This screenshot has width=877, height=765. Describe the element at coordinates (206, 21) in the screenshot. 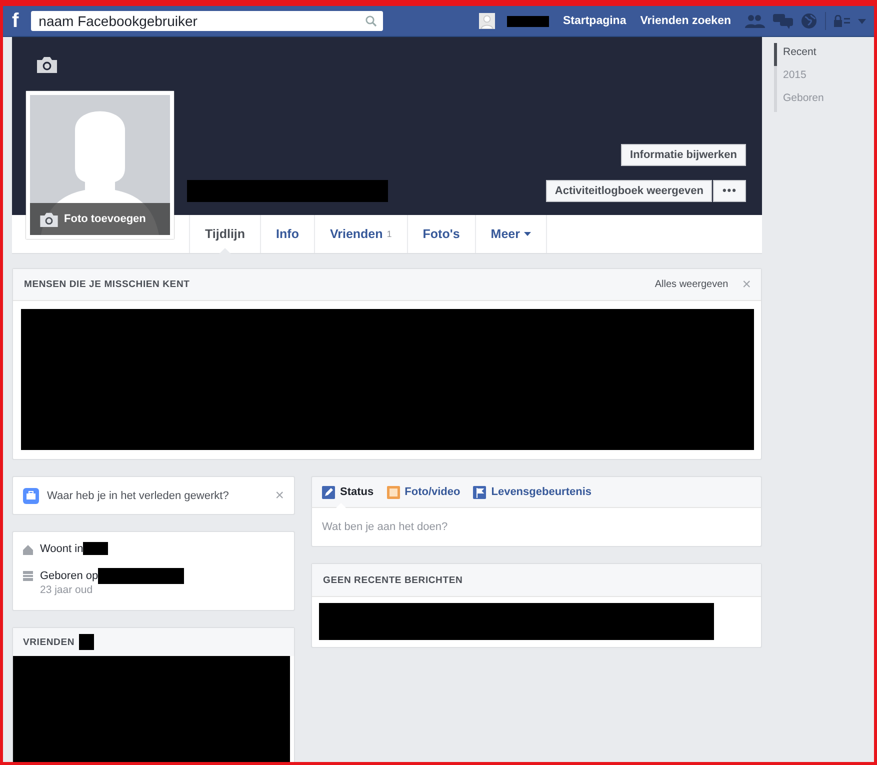

I see `search-field: naam Facebookgebruiker` at that location.